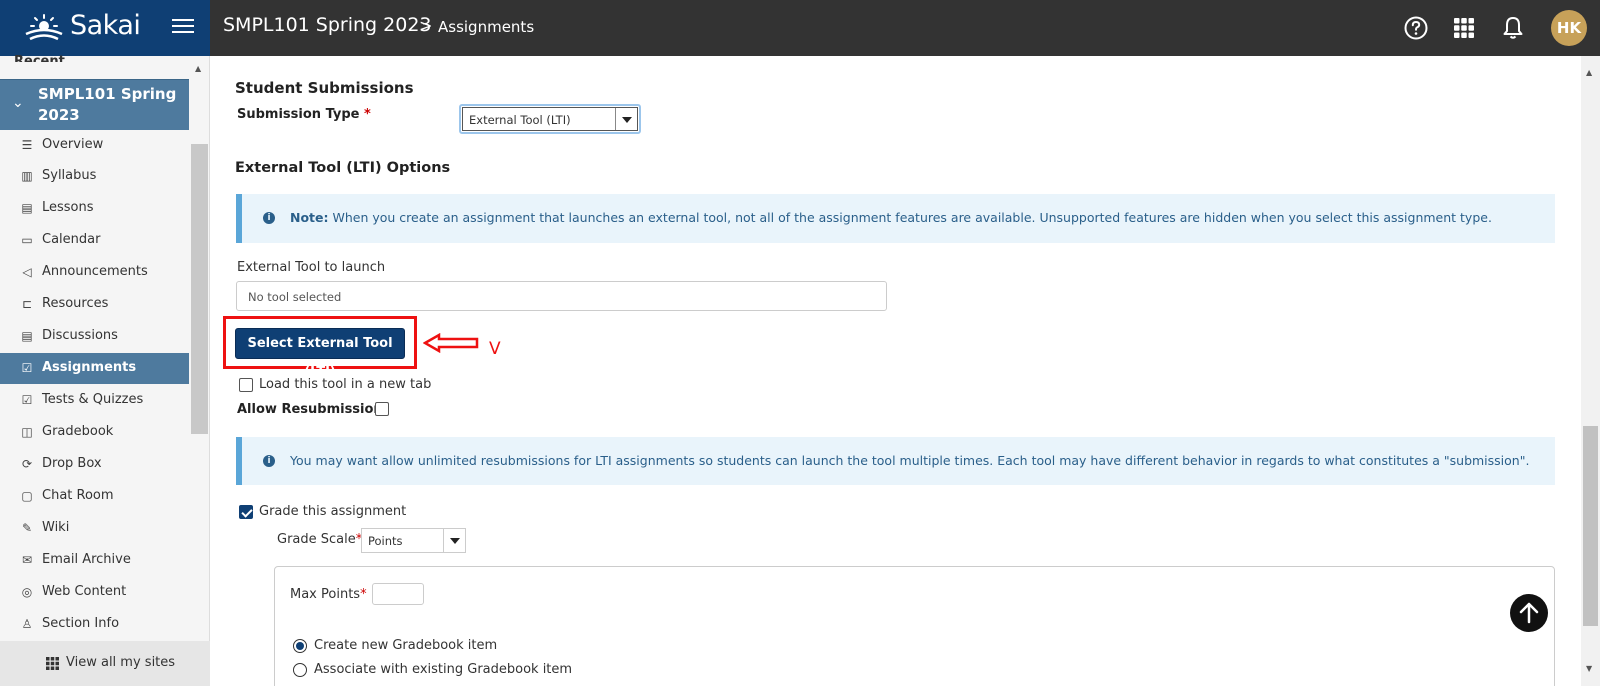 The height and width of the screenshot is (686, 1600). I want to click on menu-toggle-icon, so click(183, 28).